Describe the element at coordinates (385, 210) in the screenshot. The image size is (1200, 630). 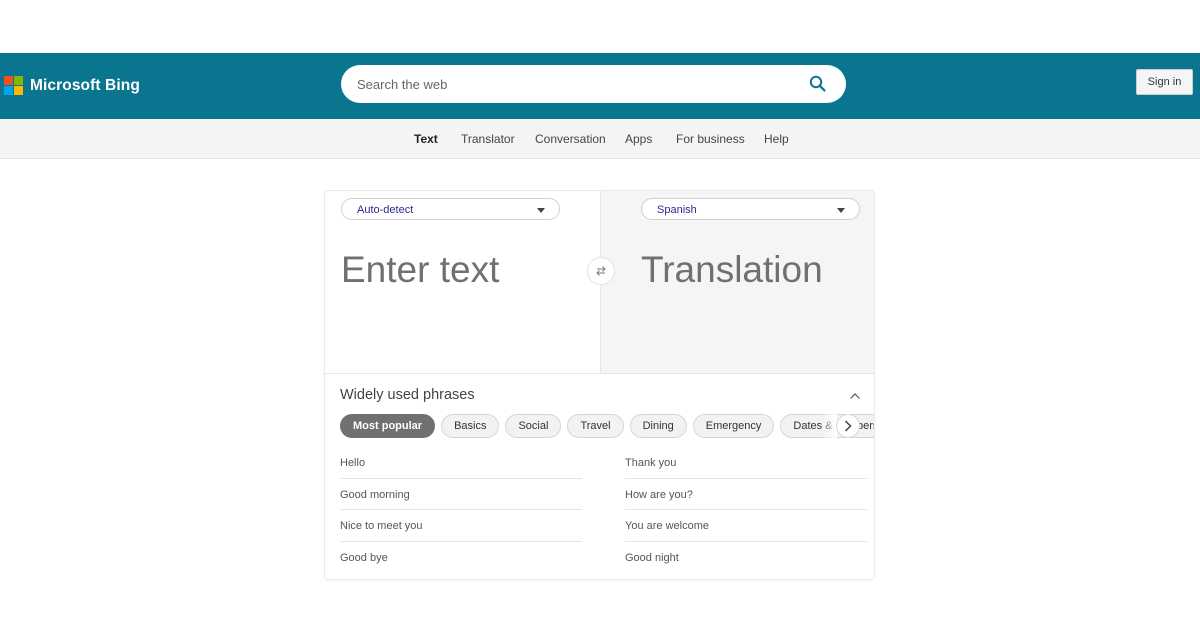
I see `source-language-label: Auto-detect` at that location.